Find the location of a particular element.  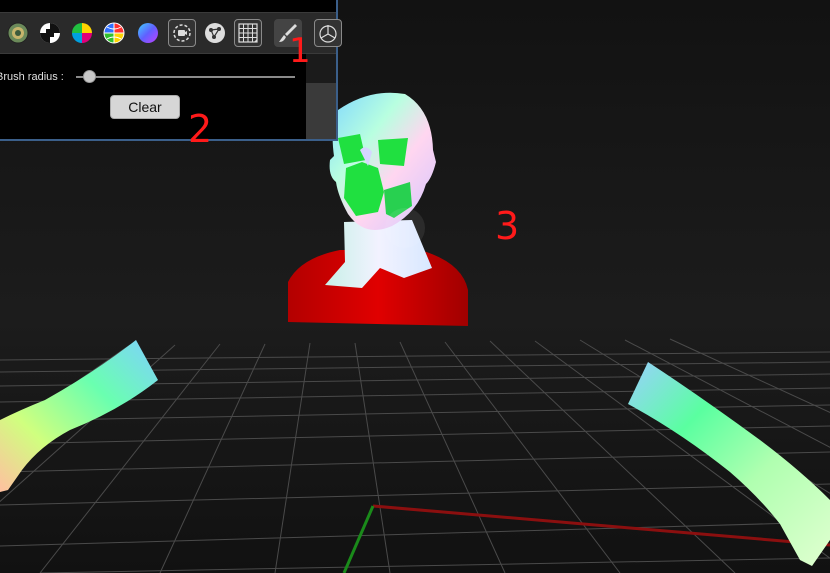

grid-tool is located at coordinates (248, 33).